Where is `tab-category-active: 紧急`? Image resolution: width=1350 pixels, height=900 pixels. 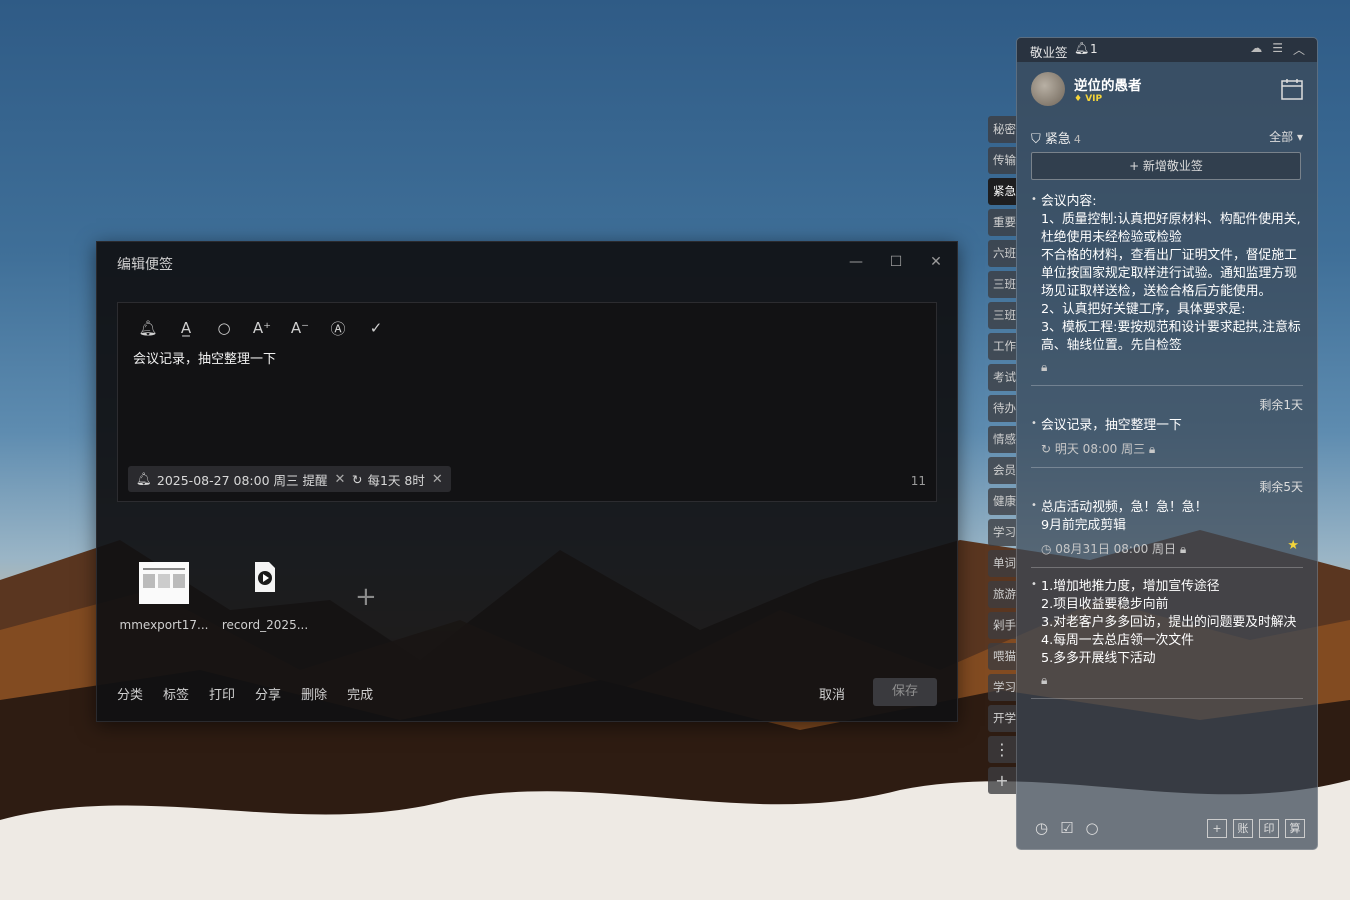
tab-category-active: 紧急 is located at coordinates (1002, 191).